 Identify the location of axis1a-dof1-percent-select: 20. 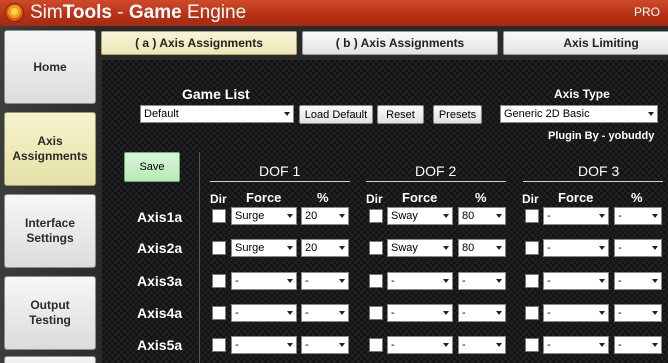
(325, 216).